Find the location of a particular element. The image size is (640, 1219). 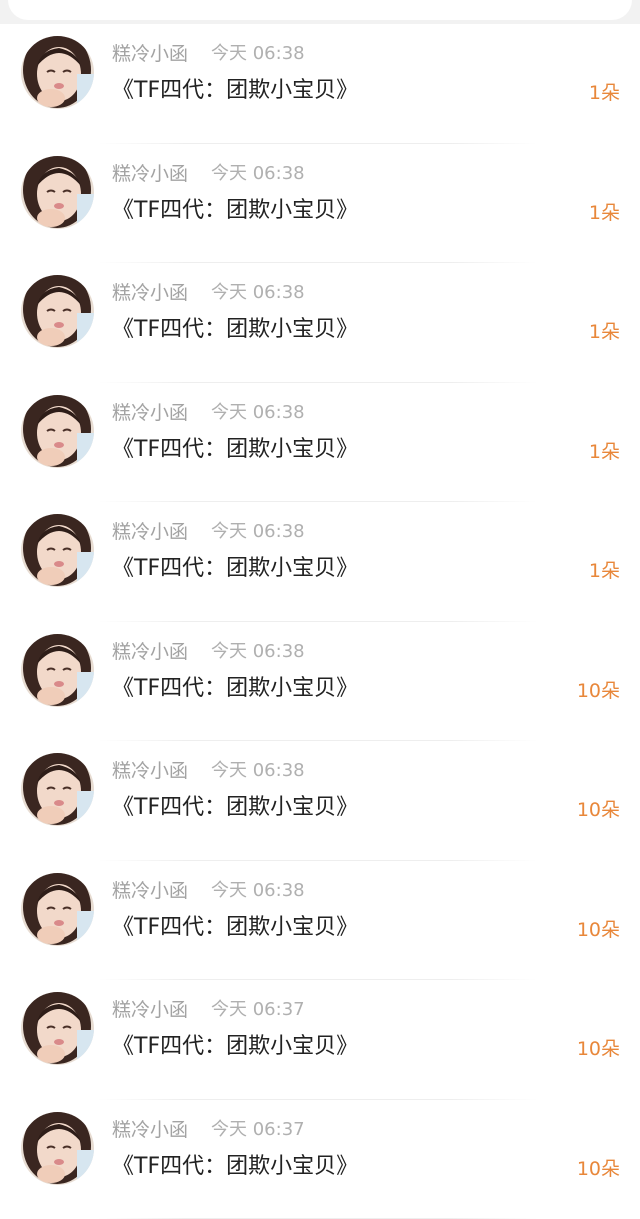

top-bar is located at coordinates (320, 12).